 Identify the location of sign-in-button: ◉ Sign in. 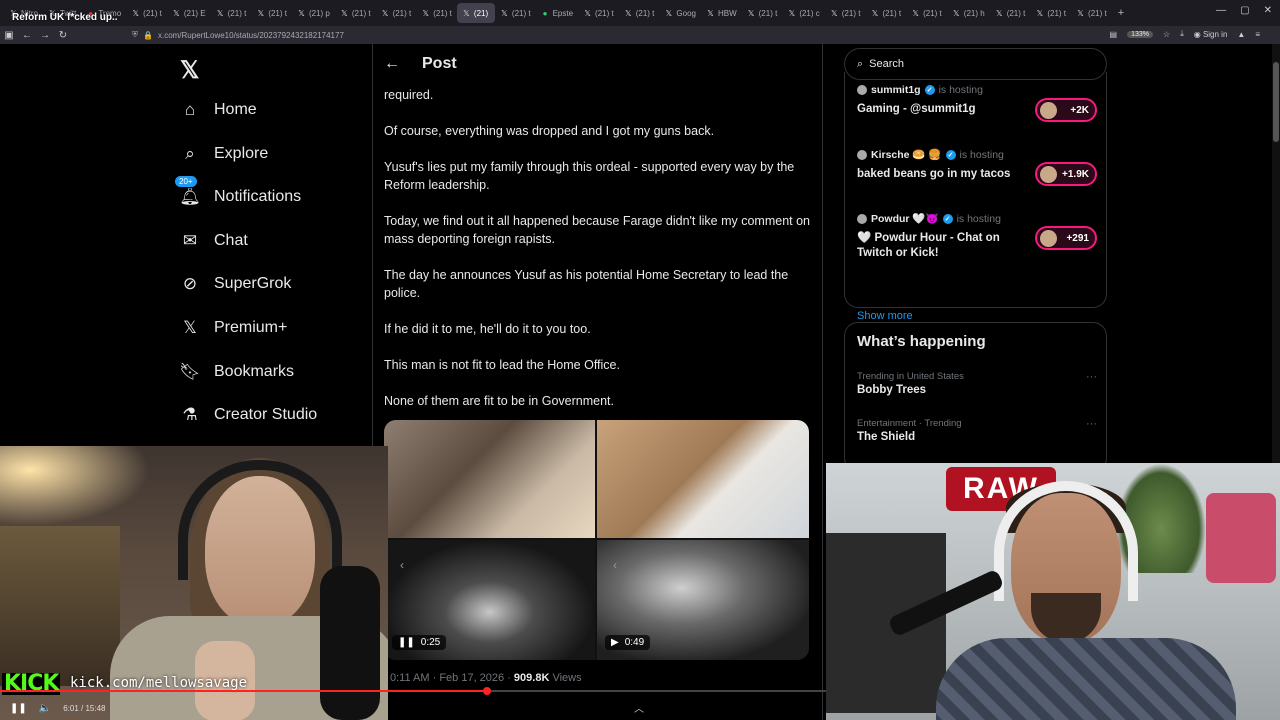
(1211, 34).